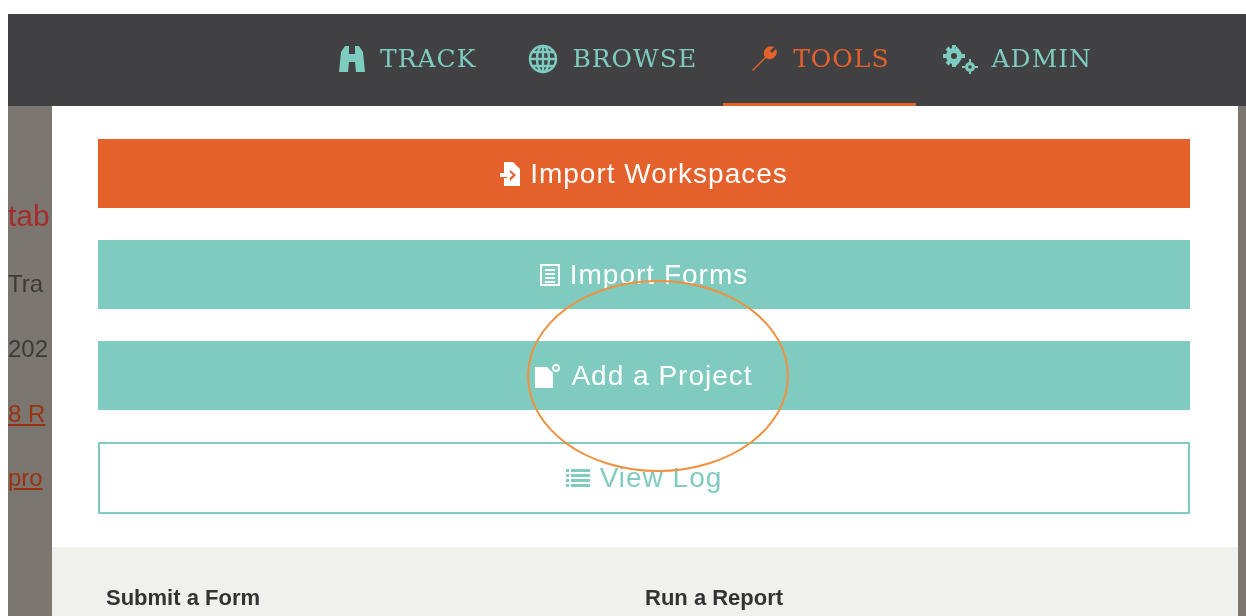  Describe the element at coordinates (577, 478) in the screenshot. I see `list-icon` at that location.